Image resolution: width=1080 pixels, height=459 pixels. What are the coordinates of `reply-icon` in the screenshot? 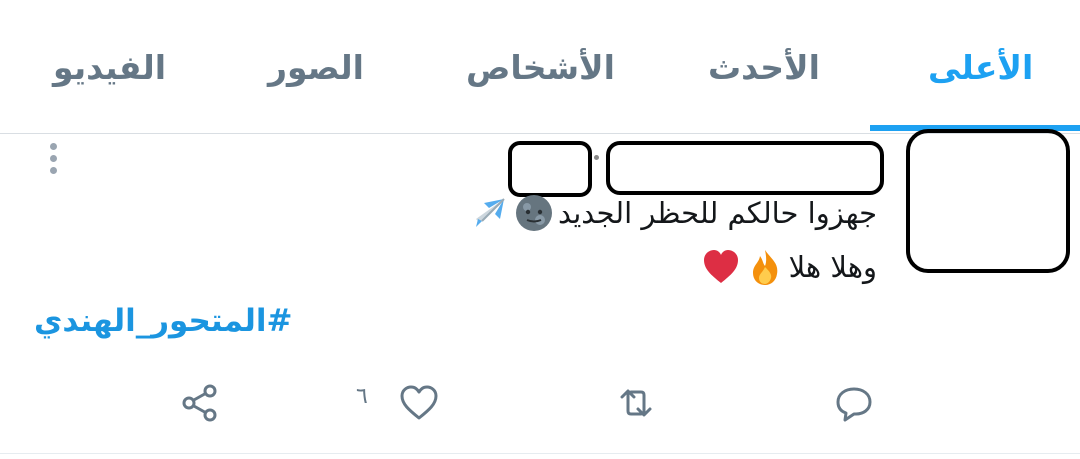 It's located at (854, 403).